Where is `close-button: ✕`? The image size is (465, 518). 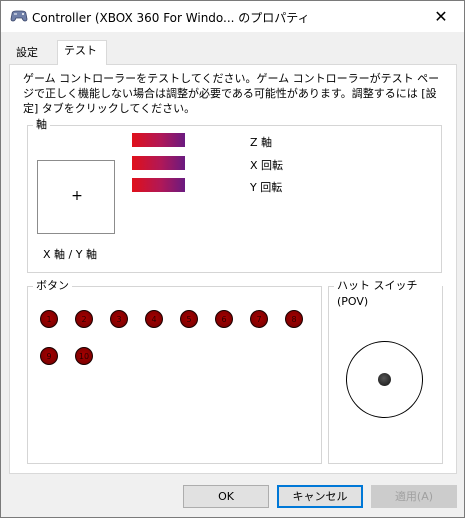 close-button: ✕ is located at coordinates (441, 16).